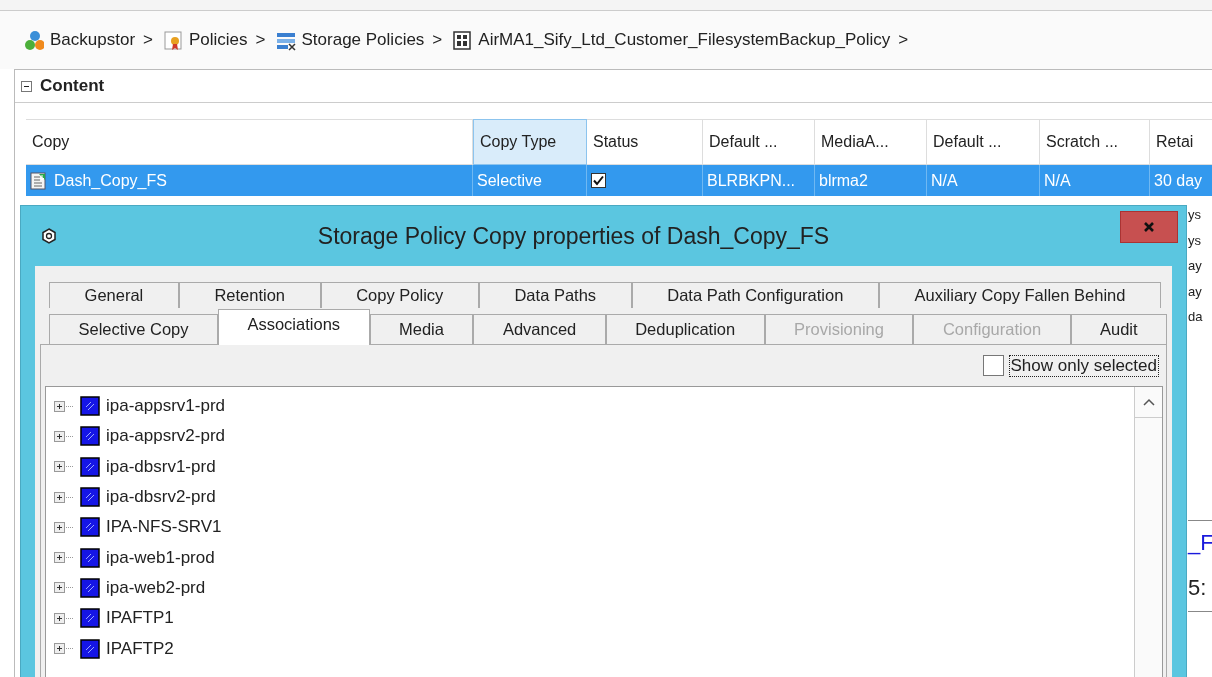  Describe the element at coordinates (39, 180) in the screenshot. I see `document-icon` at that location.